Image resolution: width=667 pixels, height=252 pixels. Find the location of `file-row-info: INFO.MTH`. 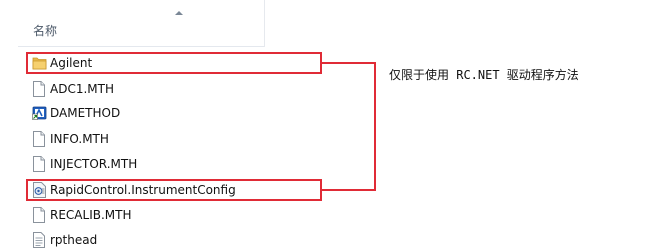

file-row-info: INFO.MTH is located at coordinates (148, 139).